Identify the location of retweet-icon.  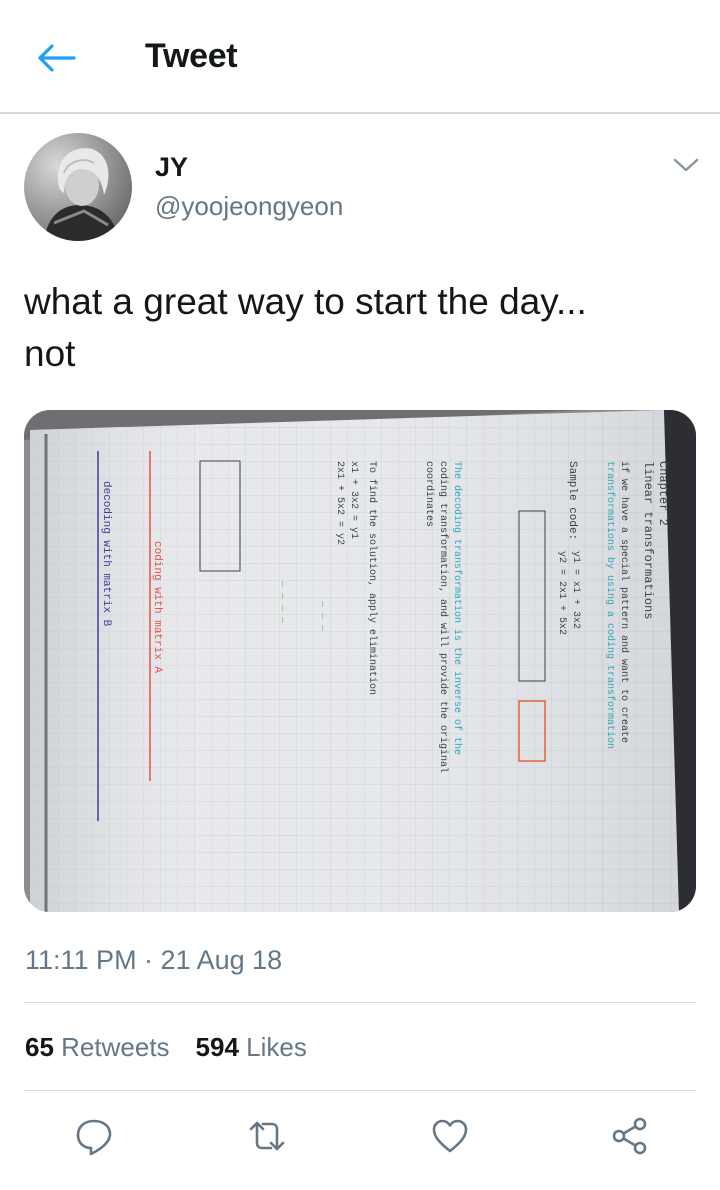
(267, 1136).